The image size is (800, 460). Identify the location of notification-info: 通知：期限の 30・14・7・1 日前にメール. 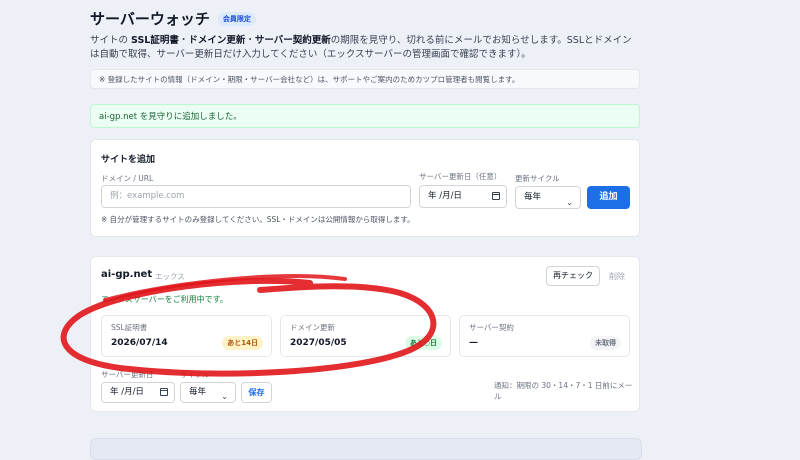
(563, 391).